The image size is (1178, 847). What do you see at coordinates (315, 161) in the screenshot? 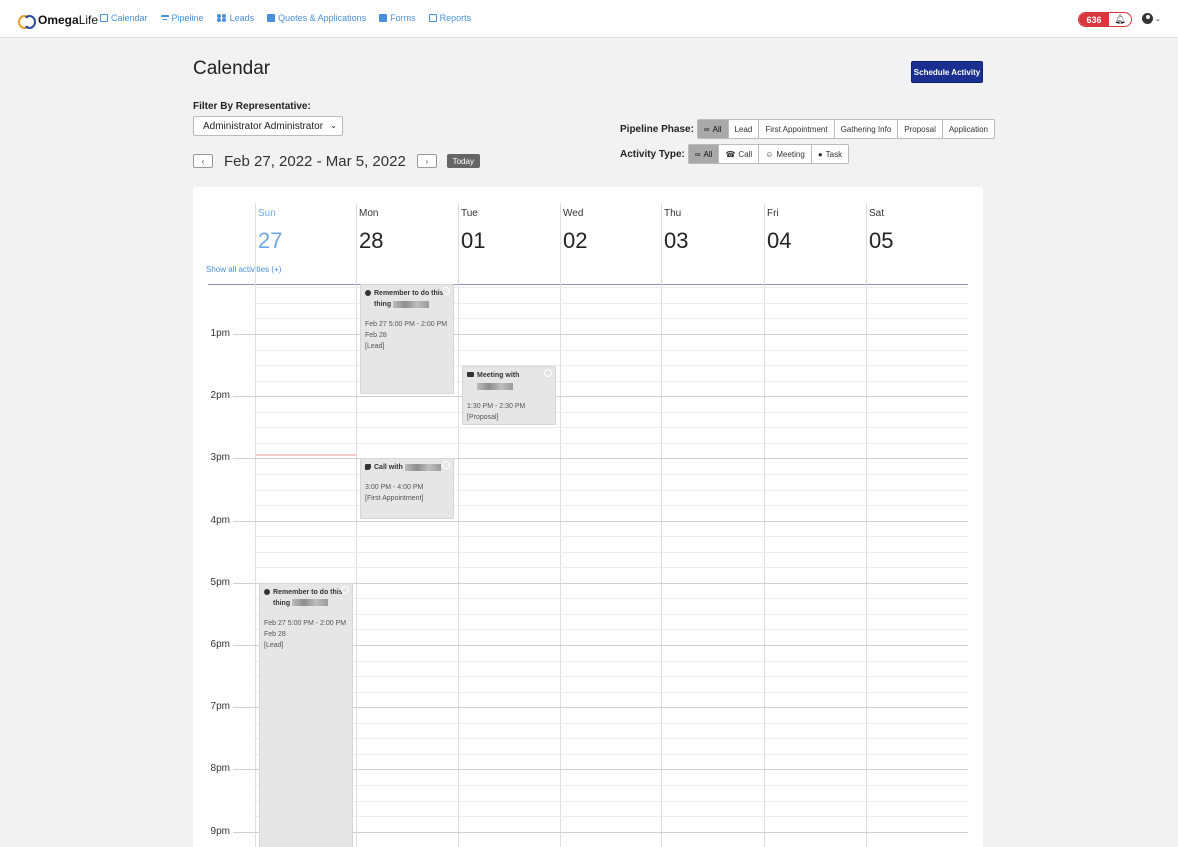
I see `date-range: Feb 27, 2022 - Mar 5, 2022` at bounding box center [315, 161].